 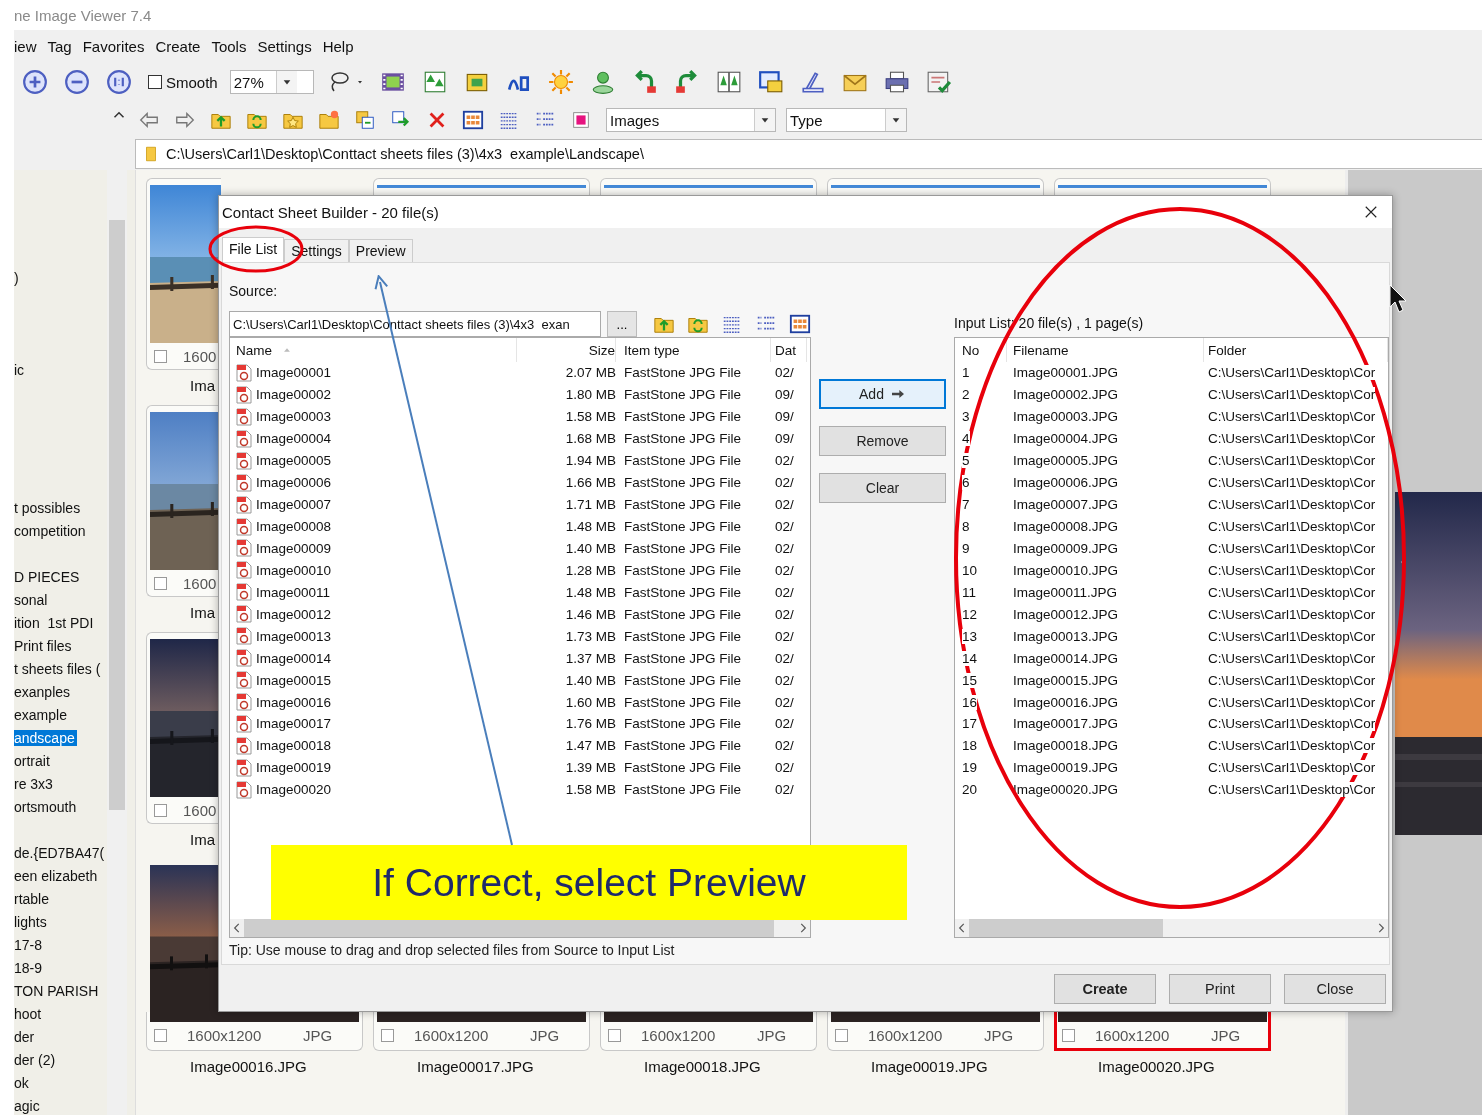 I want to click on folder-tree-item: sonal, so click(x=32, y=599).